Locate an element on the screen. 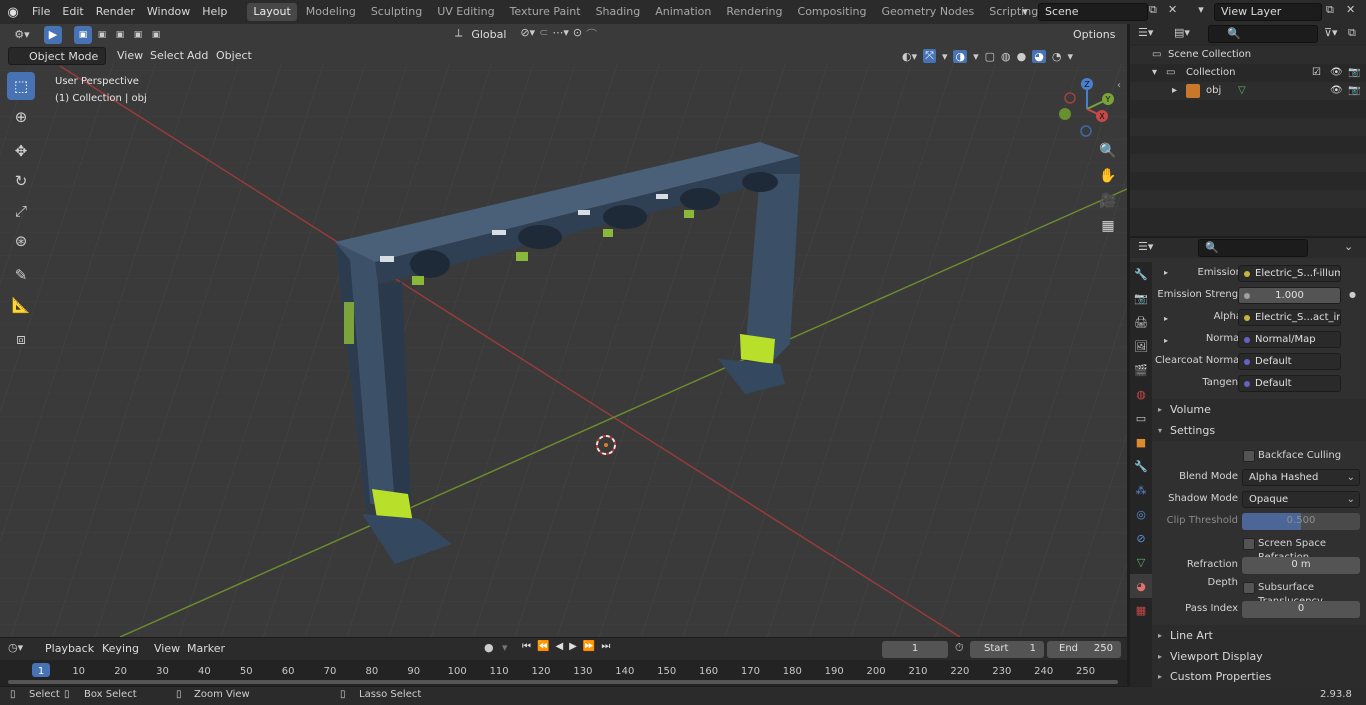 The image size is (1366, 705). add-cube-tool: ⧈ is located at coordinates (21, 339).